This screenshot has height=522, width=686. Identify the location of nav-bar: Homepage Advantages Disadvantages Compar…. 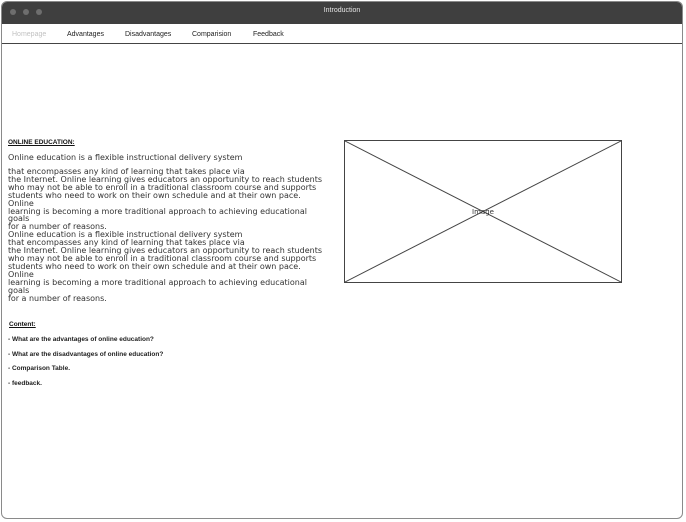
(342, 34).